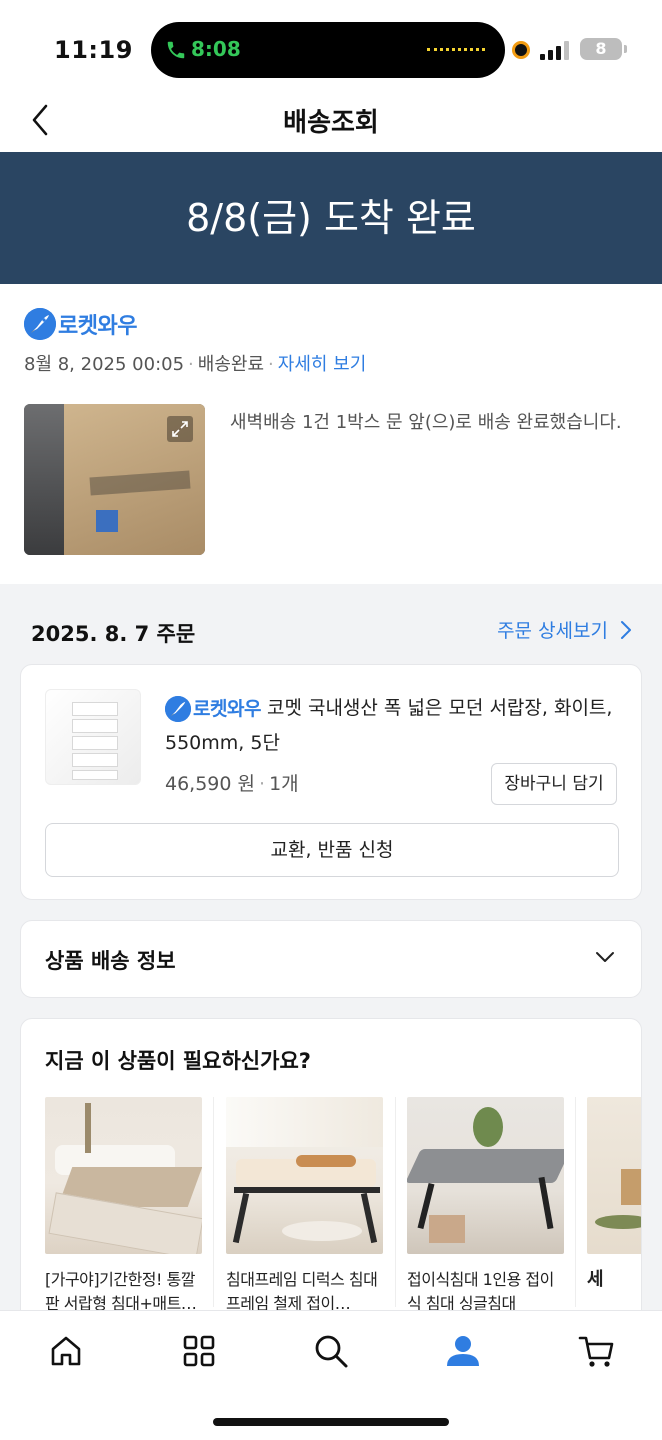 This screenshot has height=1440, width=662. I want to click on chevron-down-icon, so click(605, 957).